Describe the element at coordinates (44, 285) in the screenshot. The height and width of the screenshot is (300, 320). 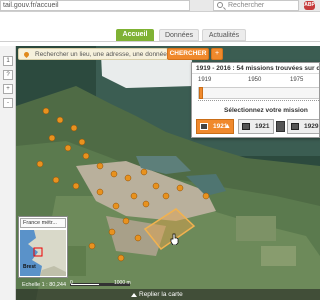
I see `scale-label: Echelle 1 : 80,244` at that location.